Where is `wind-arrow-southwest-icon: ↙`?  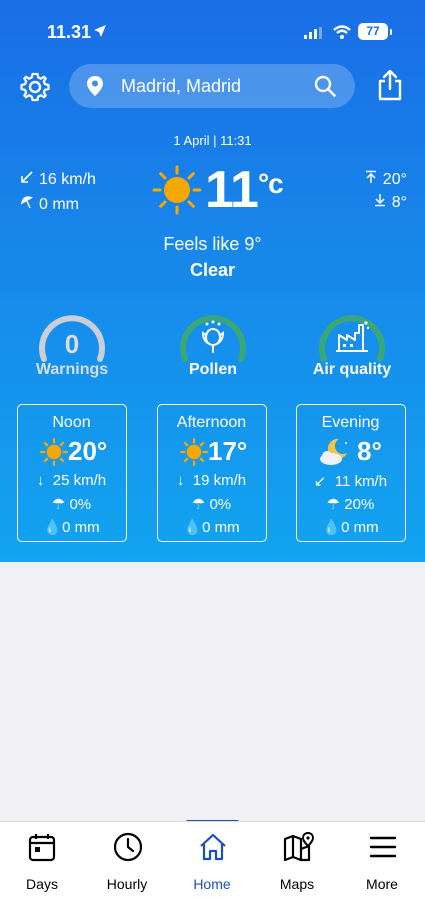 wind-arrow-southwest-icon: ↙ is located at coordinates (324, 481).